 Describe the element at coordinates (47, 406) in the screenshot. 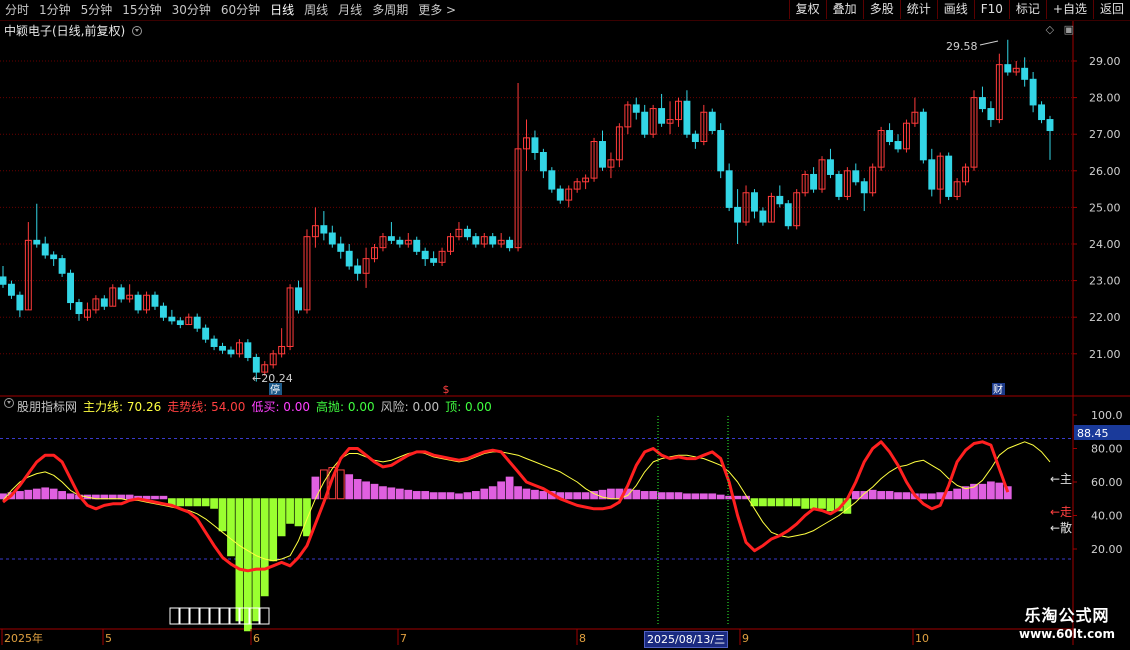

I see `indicator-name: 股朋指标网` at that location.